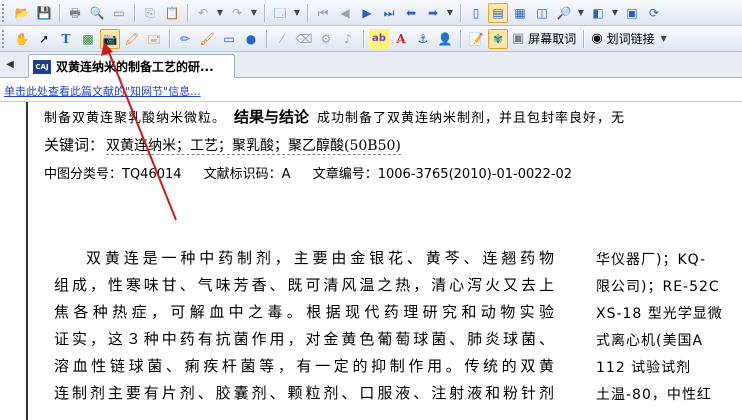 The height and width of the screenshot is (420, 742). Describe the element at coordinates (280, 13) in the screenshot. I see `properties-icon: 🗔` at that location.